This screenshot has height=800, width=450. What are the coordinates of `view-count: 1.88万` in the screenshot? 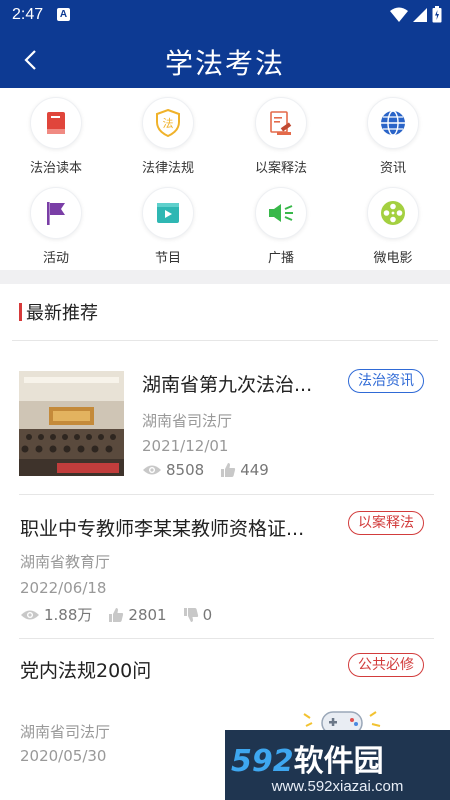 It's located at (56, 614).